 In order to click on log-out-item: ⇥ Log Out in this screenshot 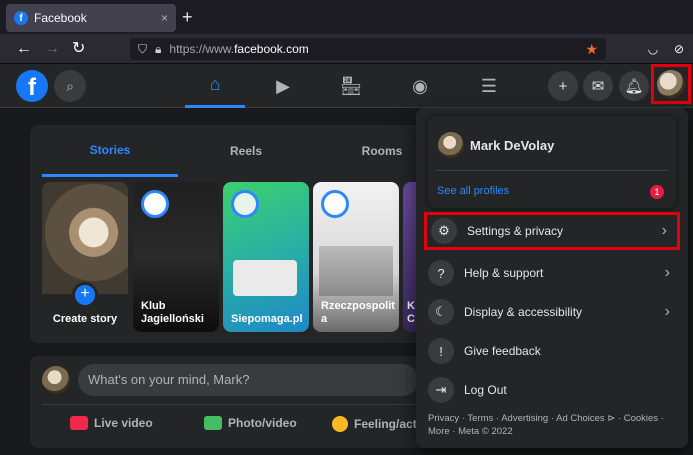, I will do `click(552, 390)`.